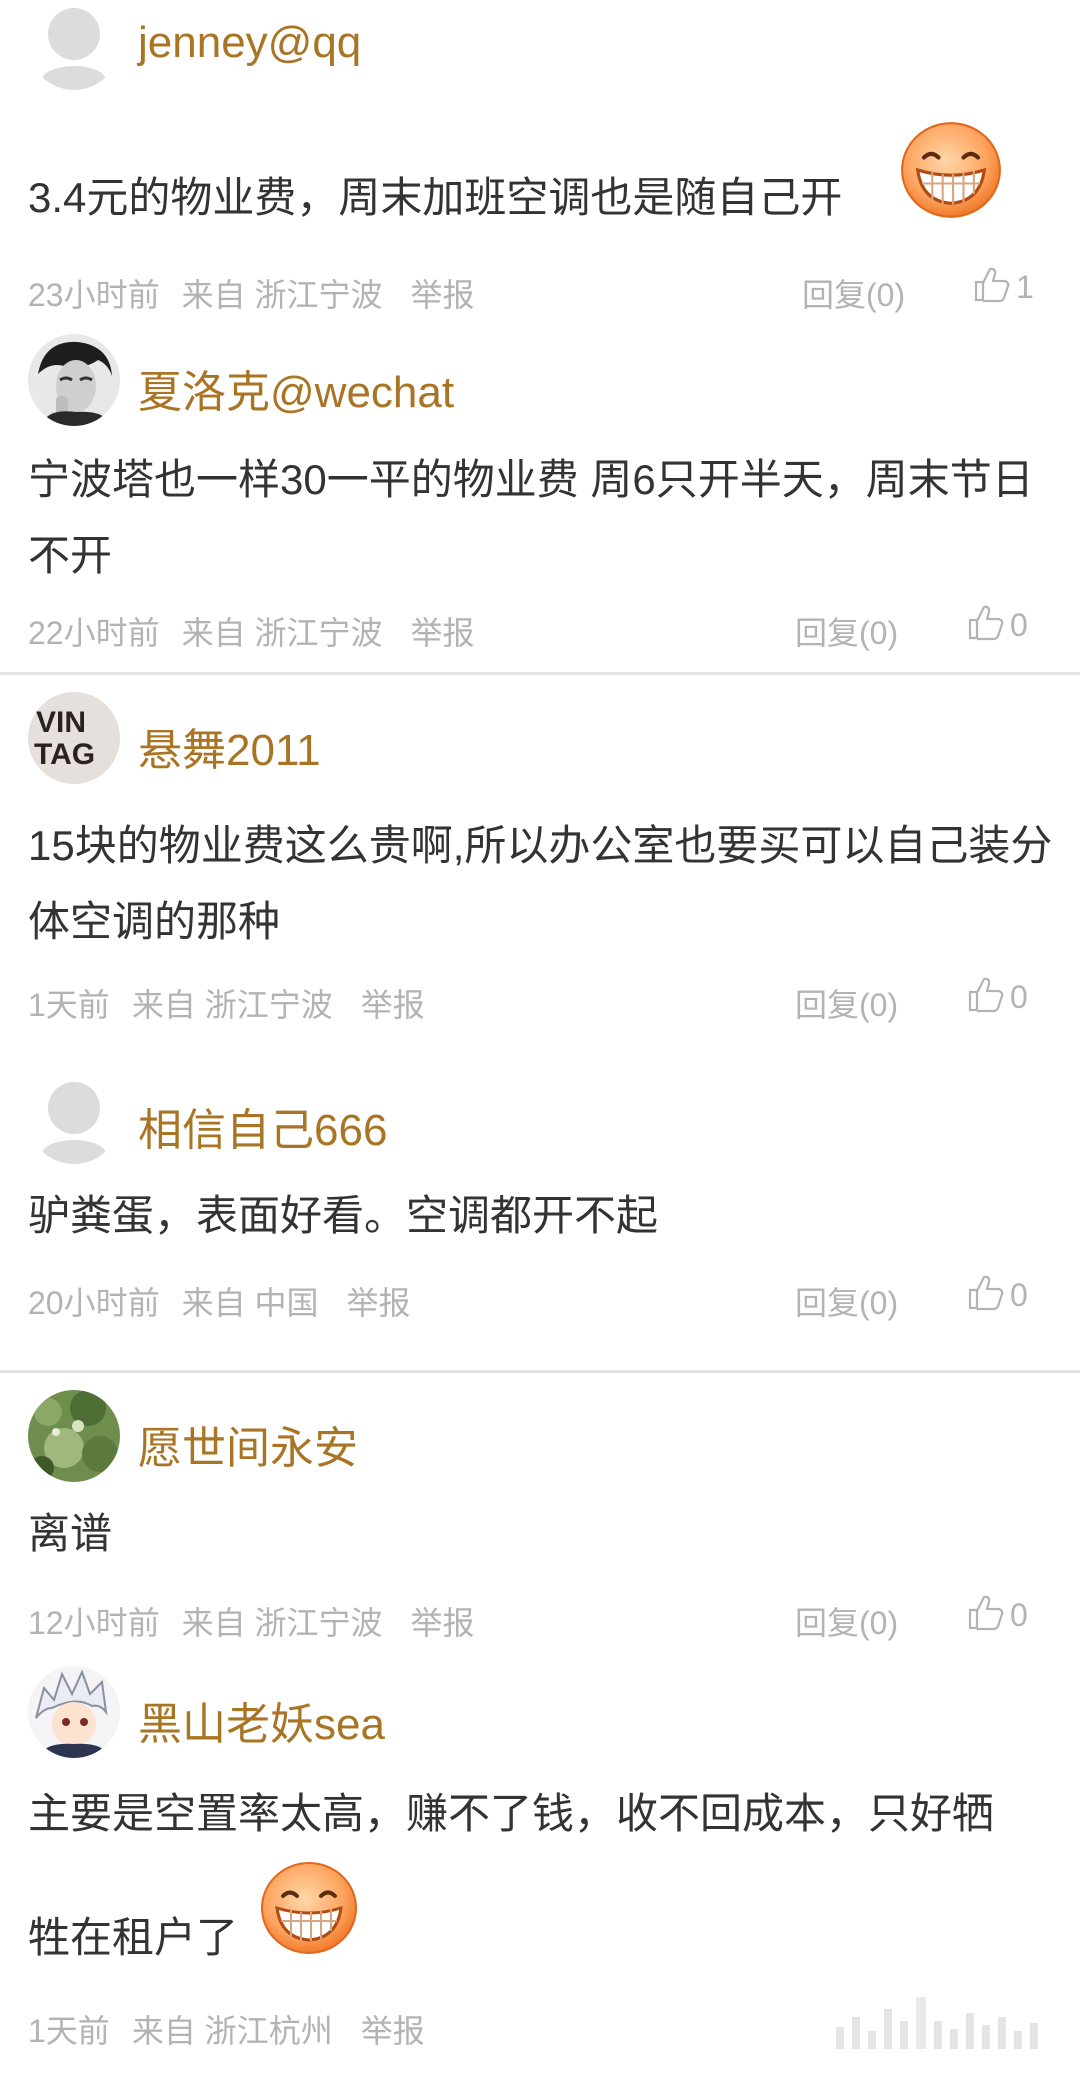  I want to click on comment-location: 来自 浙江杭州, so click(232, 2031).